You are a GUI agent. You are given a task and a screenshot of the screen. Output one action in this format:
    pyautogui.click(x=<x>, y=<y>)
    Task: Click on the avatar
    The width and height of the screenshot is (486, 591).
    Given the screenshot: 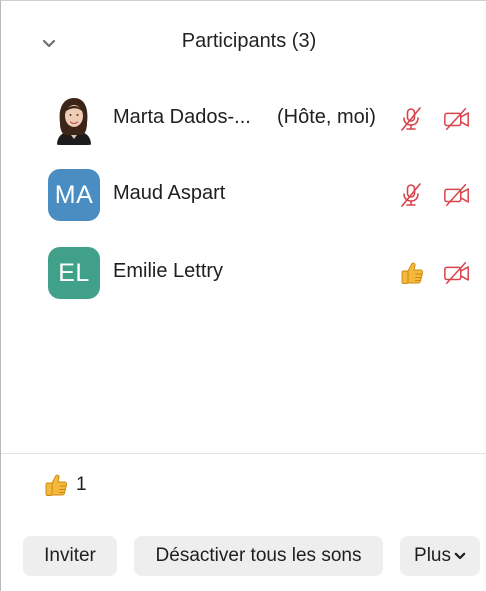 What is the action you would take?
    pyautogui.click(x=74, y=119)
    